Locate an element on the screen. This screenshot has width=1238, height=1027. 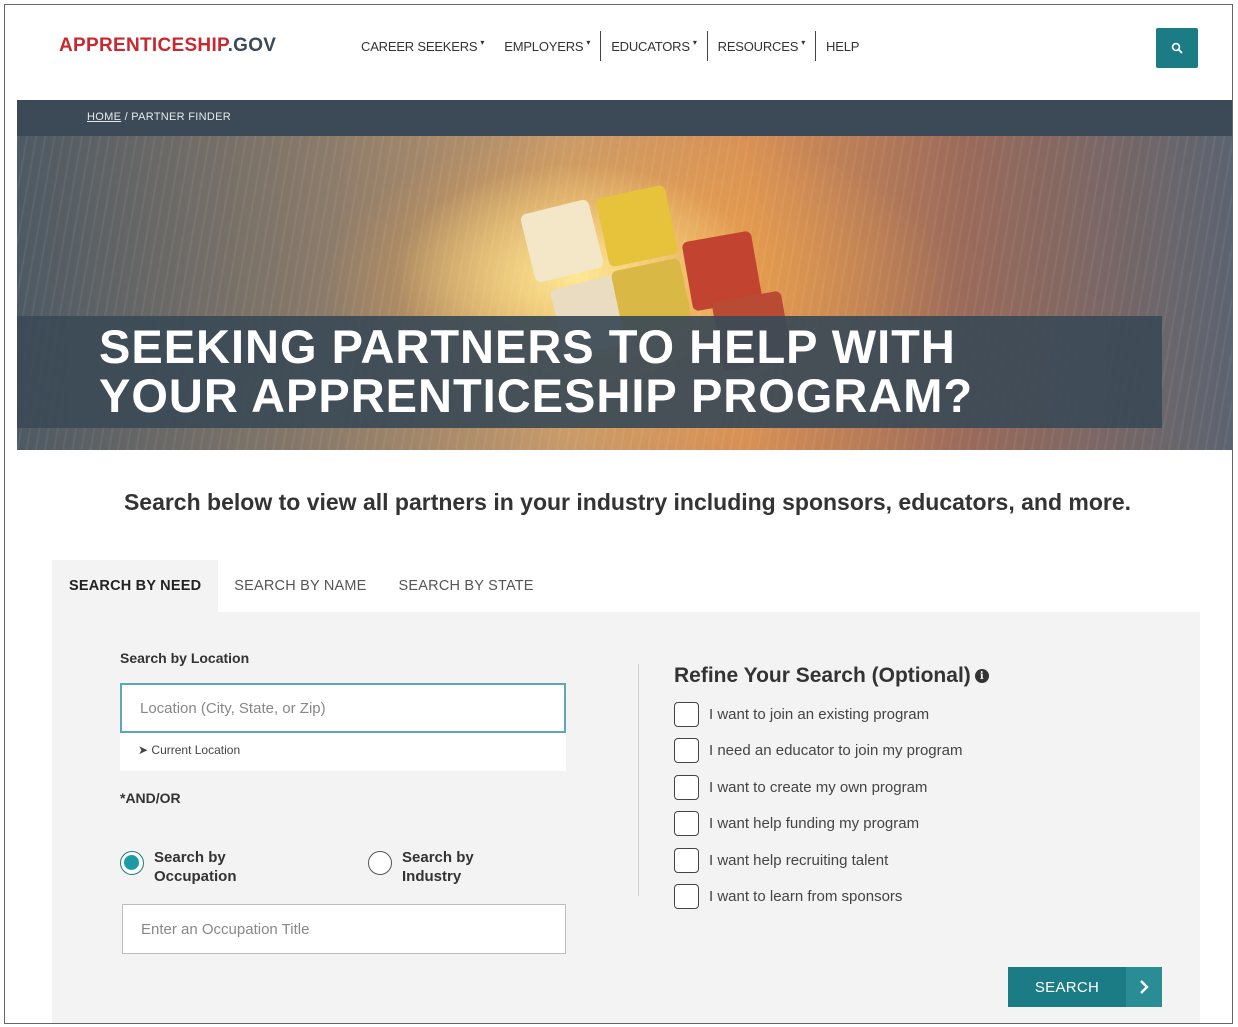
occupation-input is located at coordinates (344, 929).